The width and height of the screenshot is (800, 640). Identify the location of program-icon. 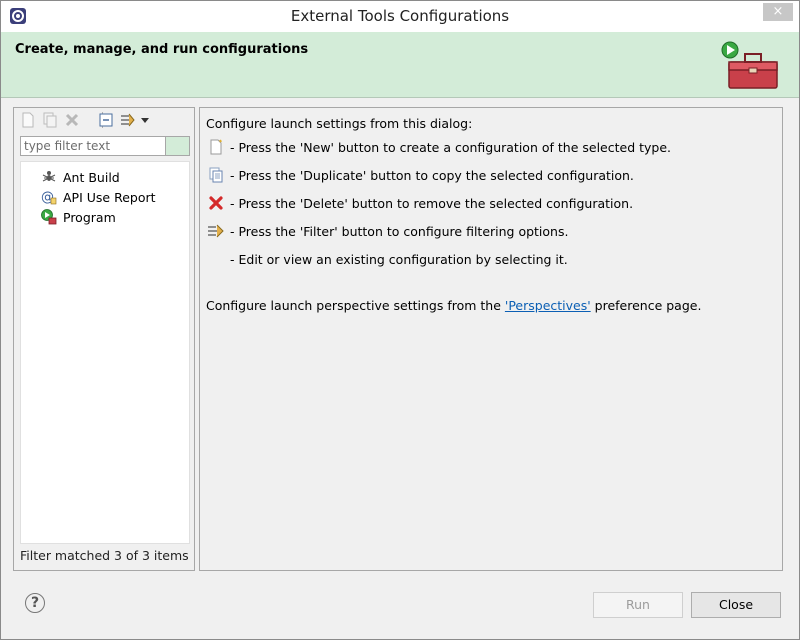
(49, 217).